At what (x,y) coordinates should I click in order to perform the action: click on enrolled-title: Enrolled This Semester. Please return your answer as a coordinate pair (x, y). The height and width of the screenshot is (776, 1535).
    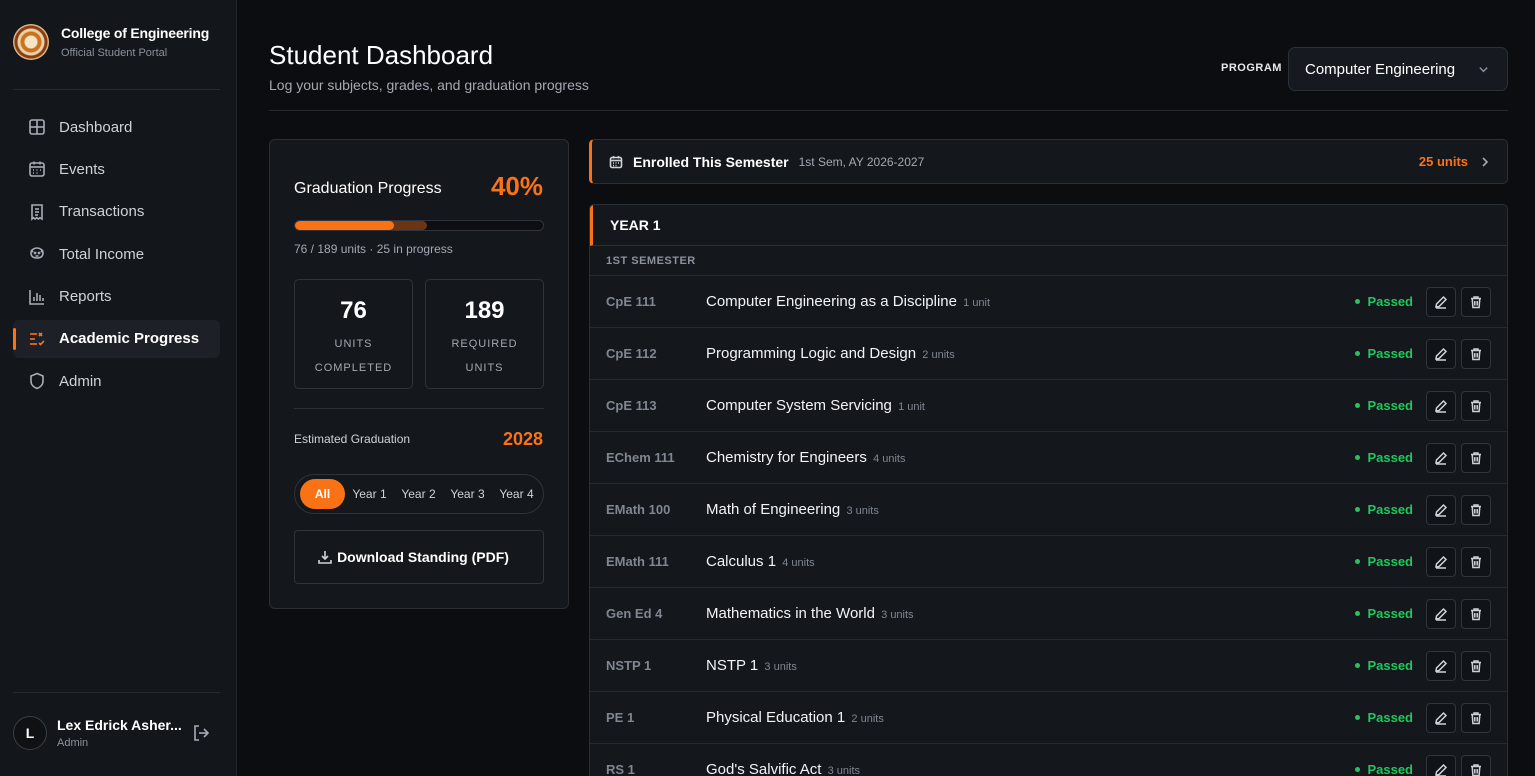
    Looking at the image, I should click on (711, 161).